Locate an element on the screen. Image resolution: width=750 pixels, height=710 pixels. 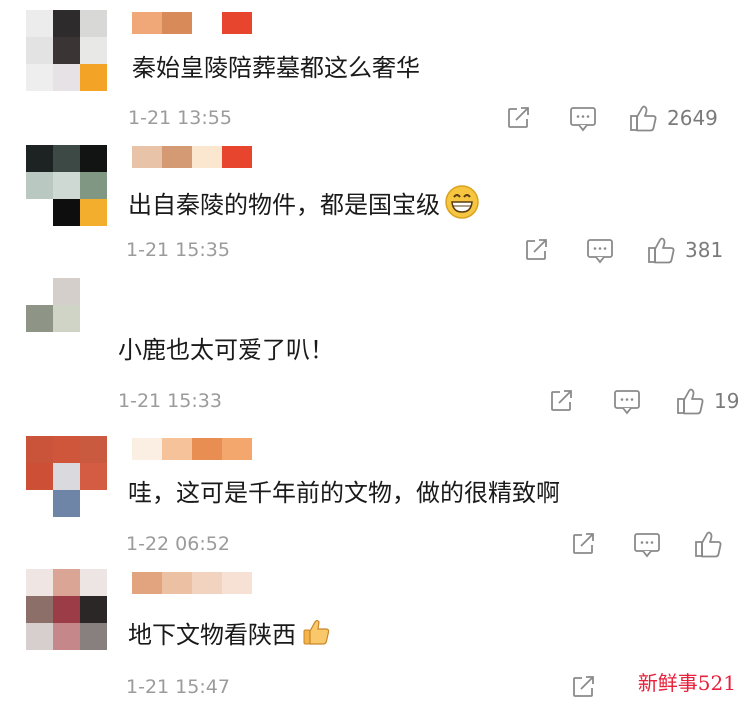
like-button: 2649 is located at coordinates (673, 118).